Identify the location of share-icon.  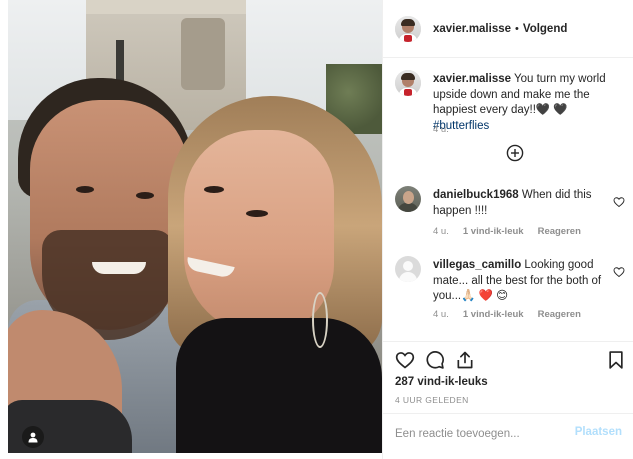
(465, 360).